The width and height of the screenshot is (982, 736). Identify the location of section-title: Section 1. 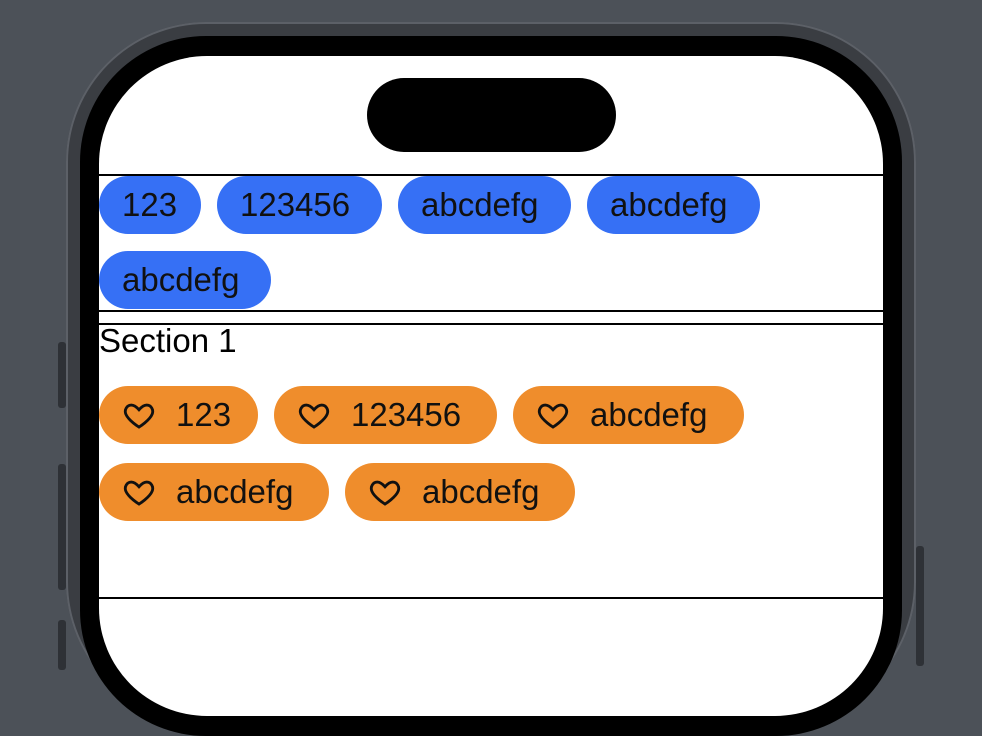
(168, 340).